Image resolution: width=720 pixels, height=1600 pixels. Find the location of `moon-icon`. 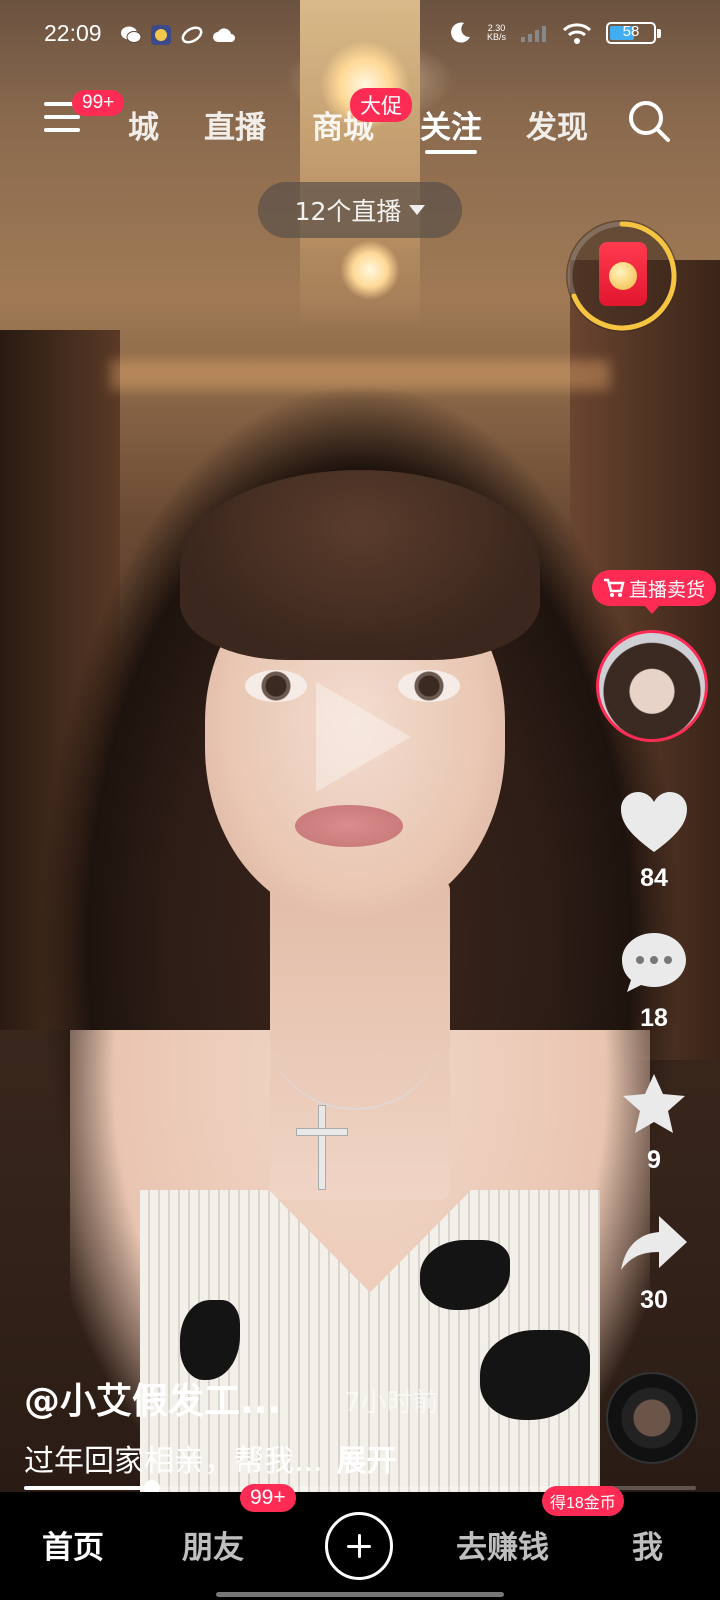

moon-icon is located at coordinates (460, 32).